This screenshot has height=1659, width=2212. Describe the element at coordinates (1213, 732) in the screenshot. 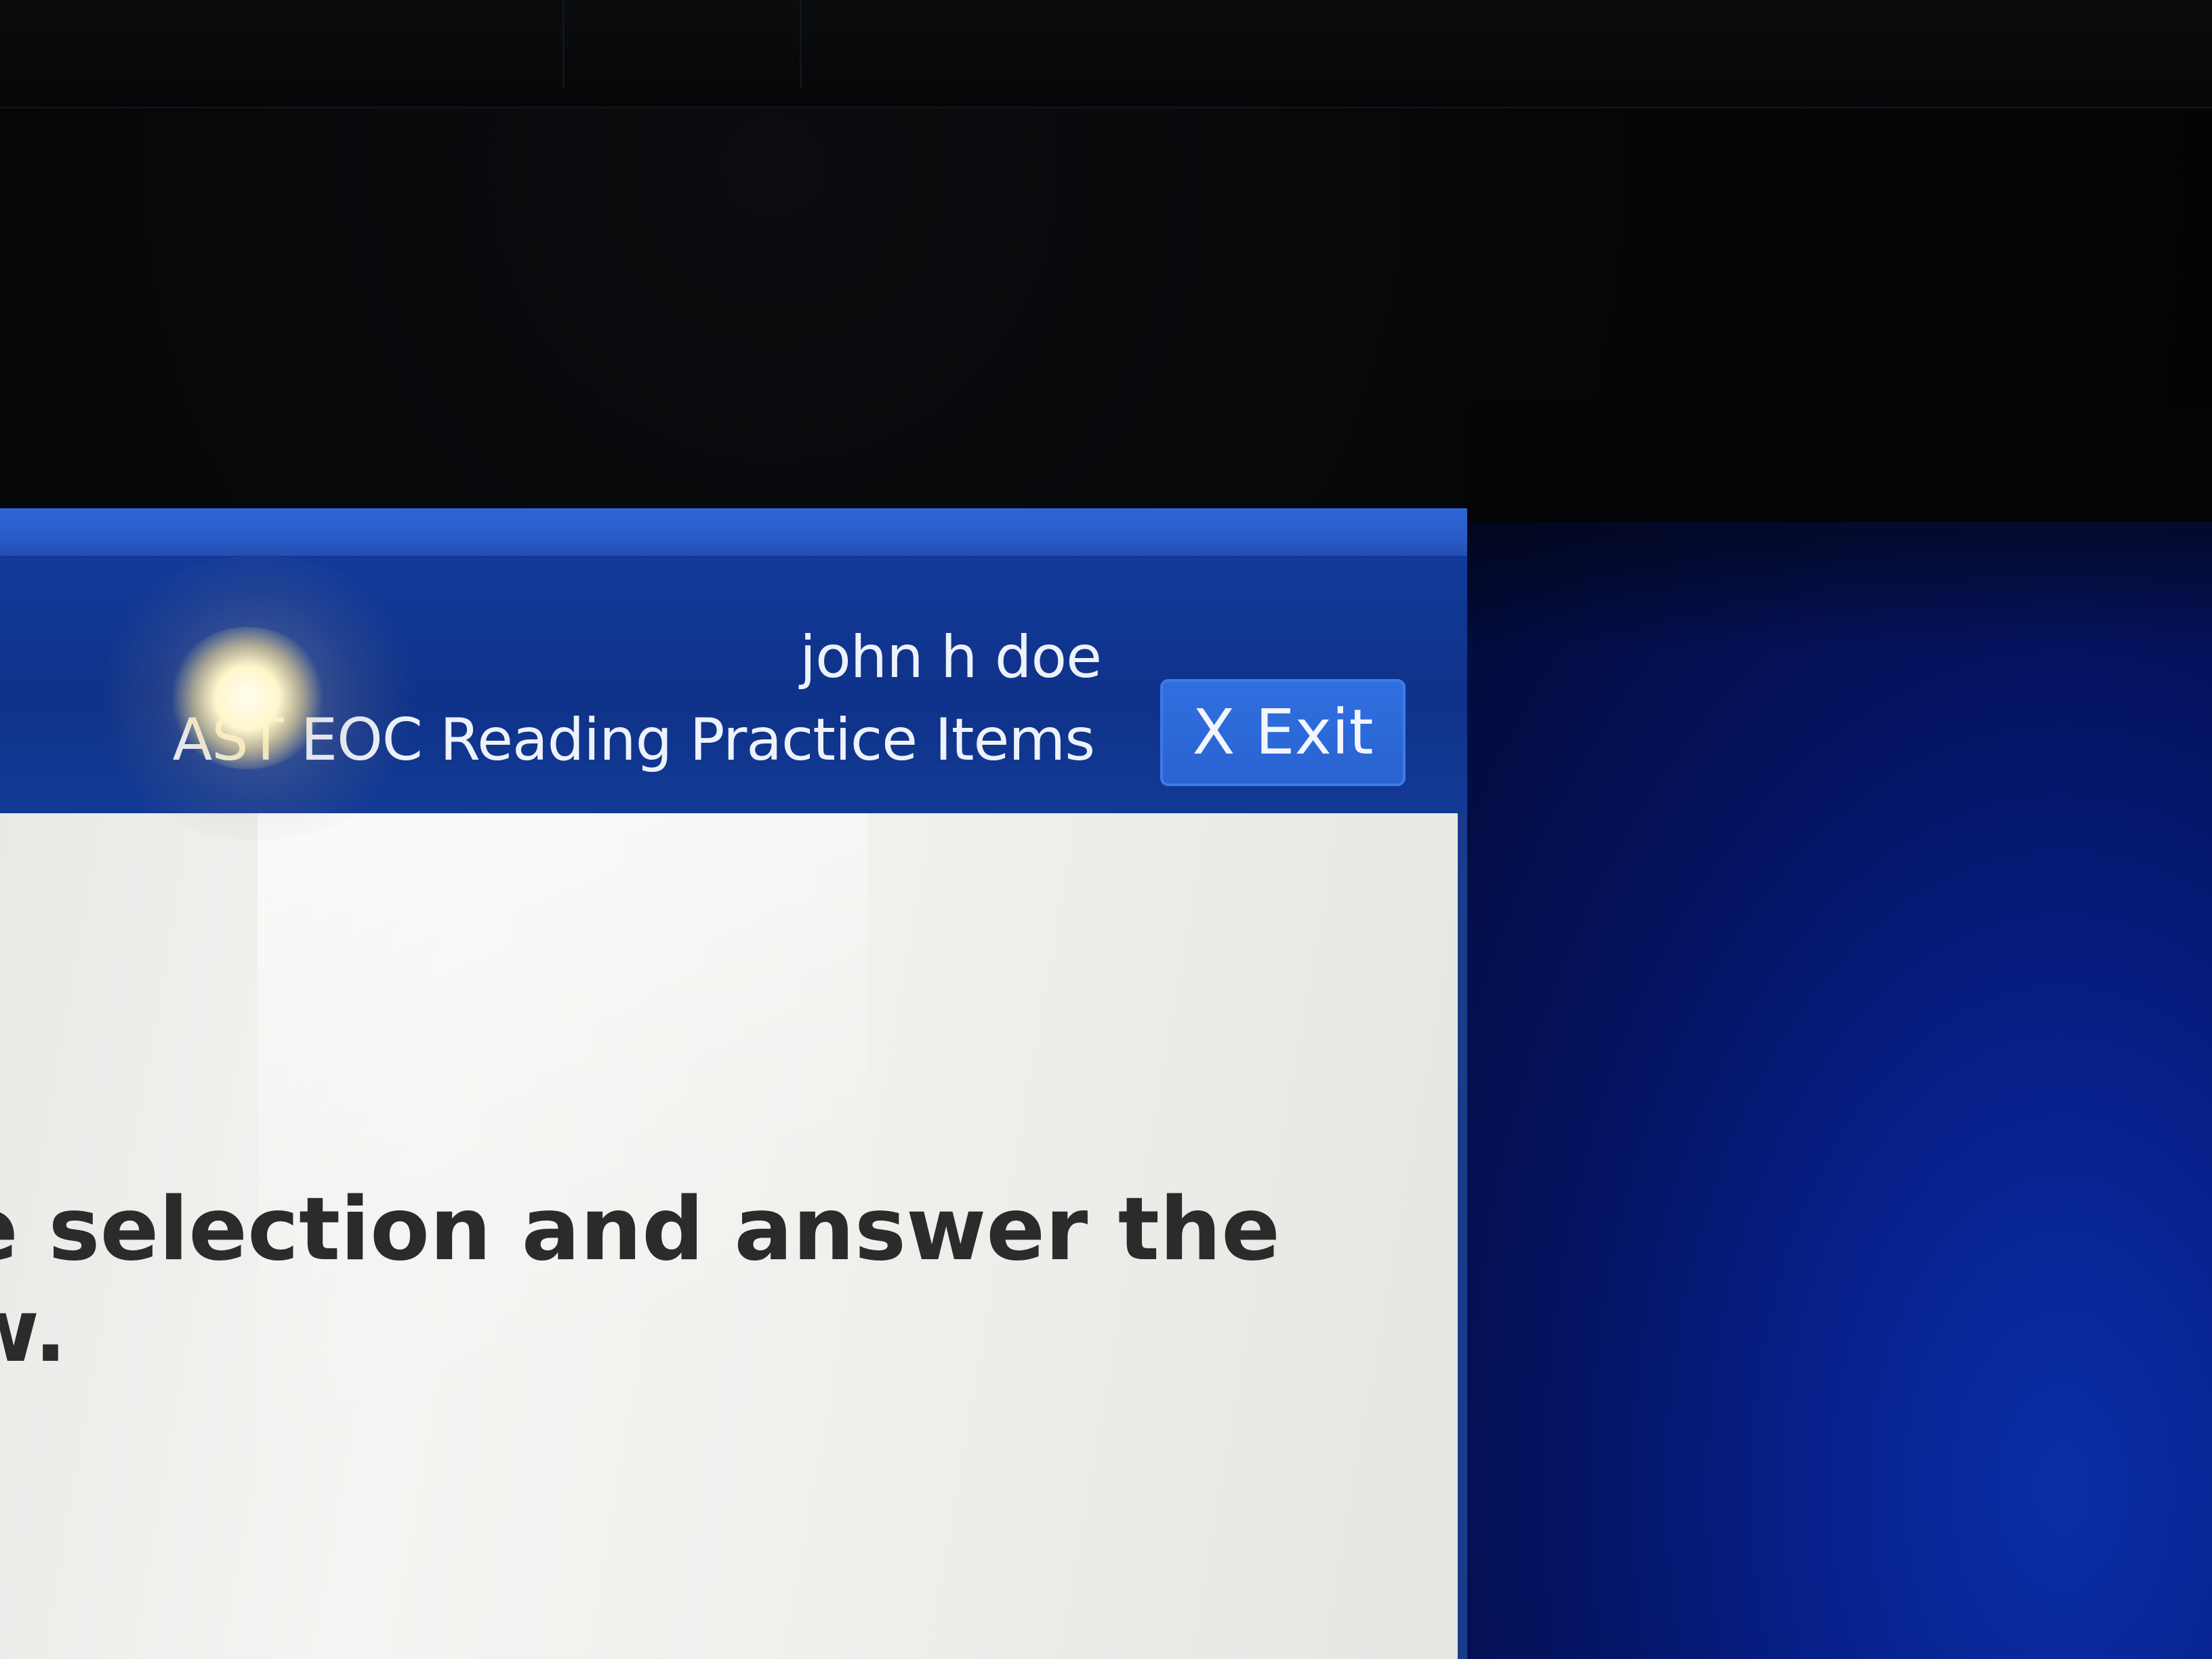

I see `close-icon: X` at that location.